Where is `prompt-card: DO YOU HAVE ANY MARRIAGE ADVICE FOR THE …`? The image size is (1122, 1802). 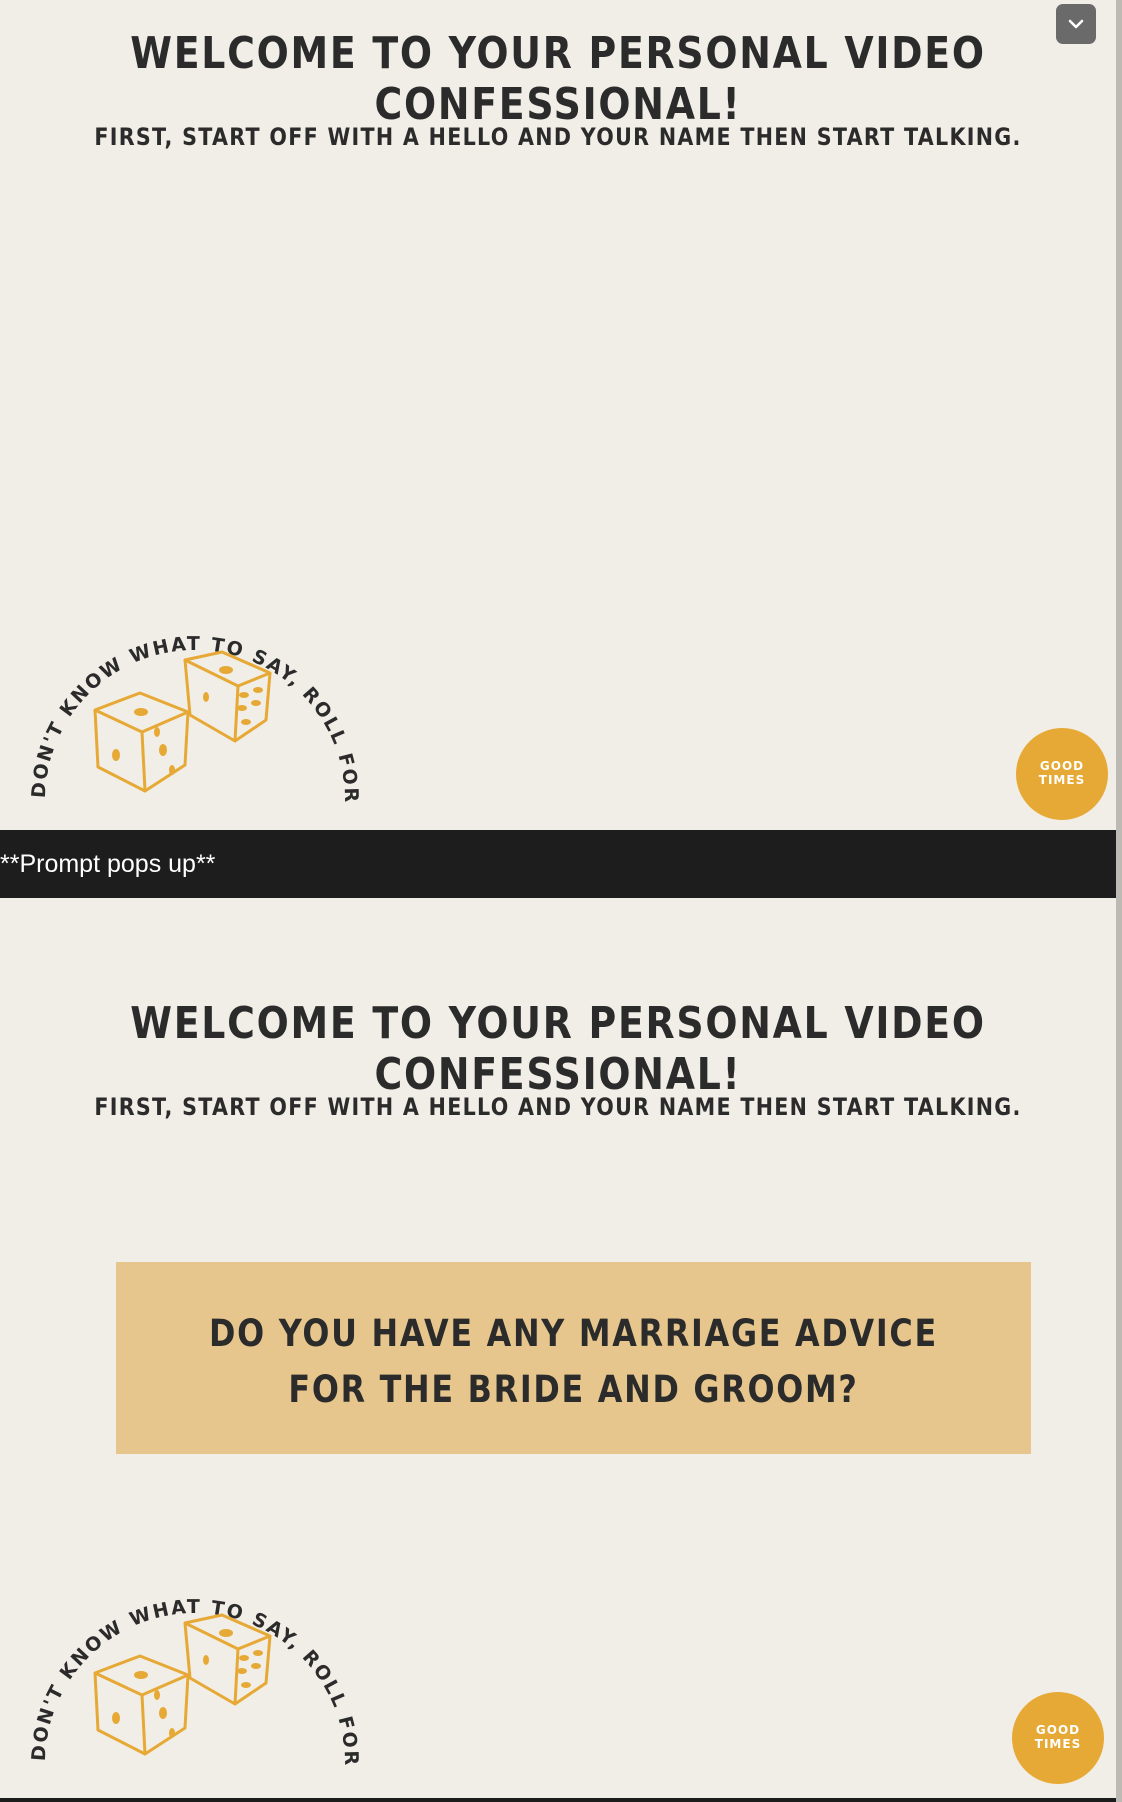 prompt-card: DO YOU HAVE ANY MARRIAGE ADVICE FOR THE … is located at coordinates (573, 1358).